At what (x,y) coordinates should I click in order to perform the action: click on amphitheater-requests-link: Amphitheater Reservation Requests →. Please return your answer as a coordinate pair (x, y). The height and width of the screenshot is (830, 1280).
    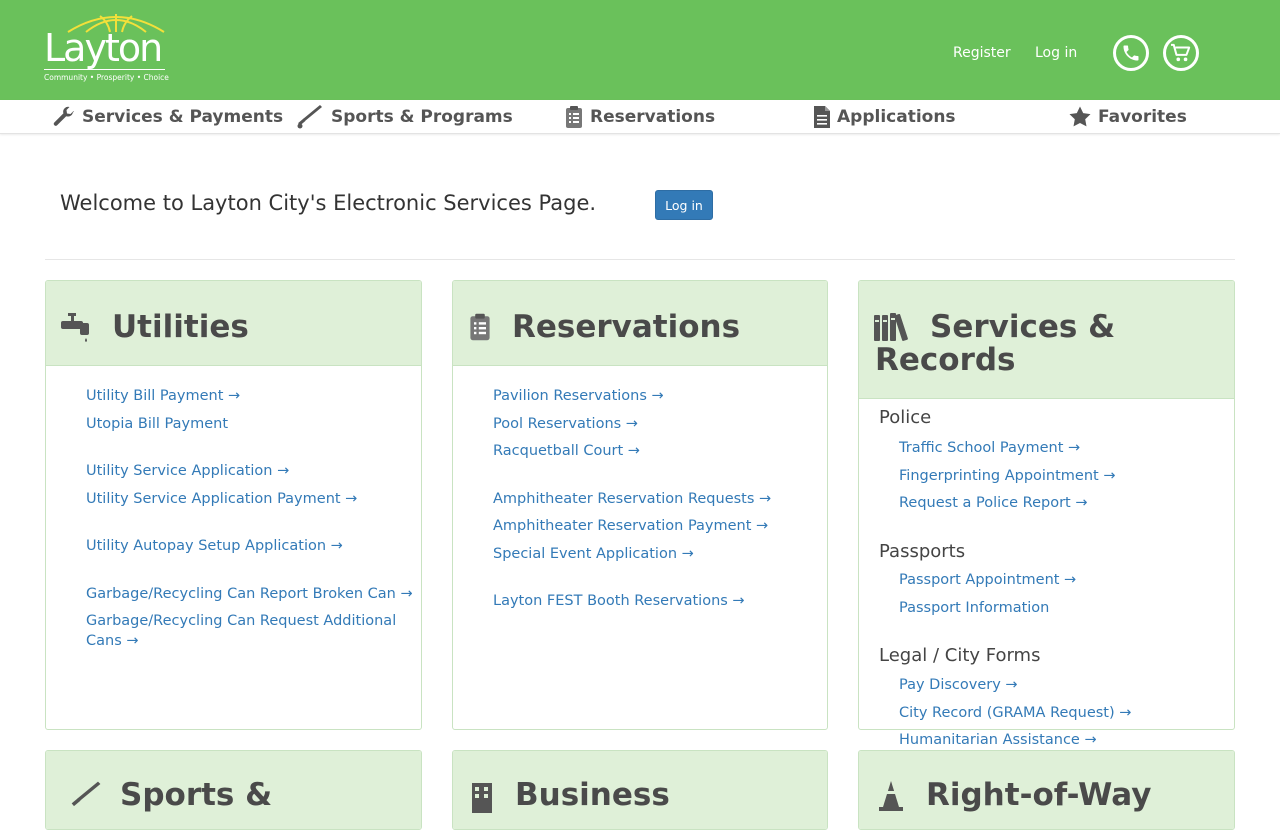
    Looking at the image, I should click on (632, 499).